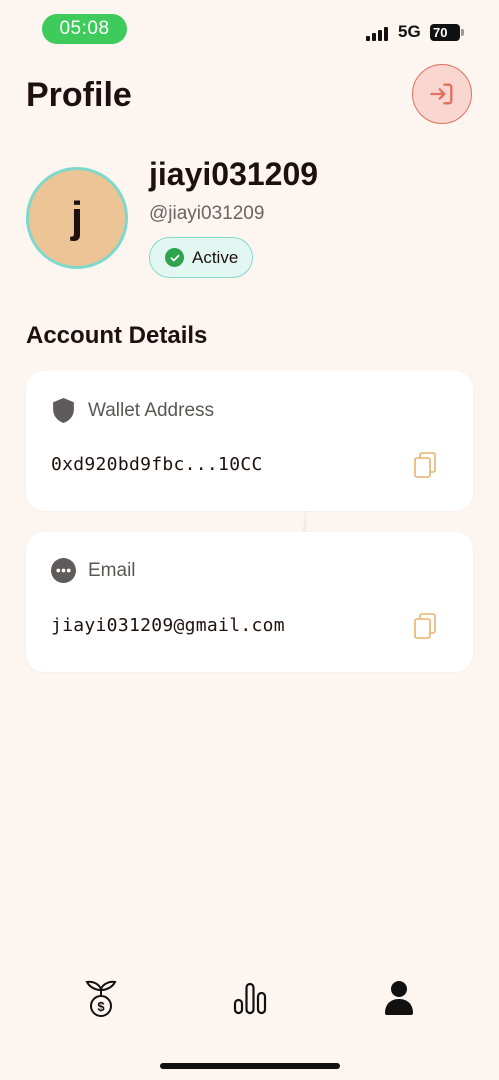 The image size is (499, 1080). I want to click on wallet-label-row: Wallet Address, so click(132, 410).